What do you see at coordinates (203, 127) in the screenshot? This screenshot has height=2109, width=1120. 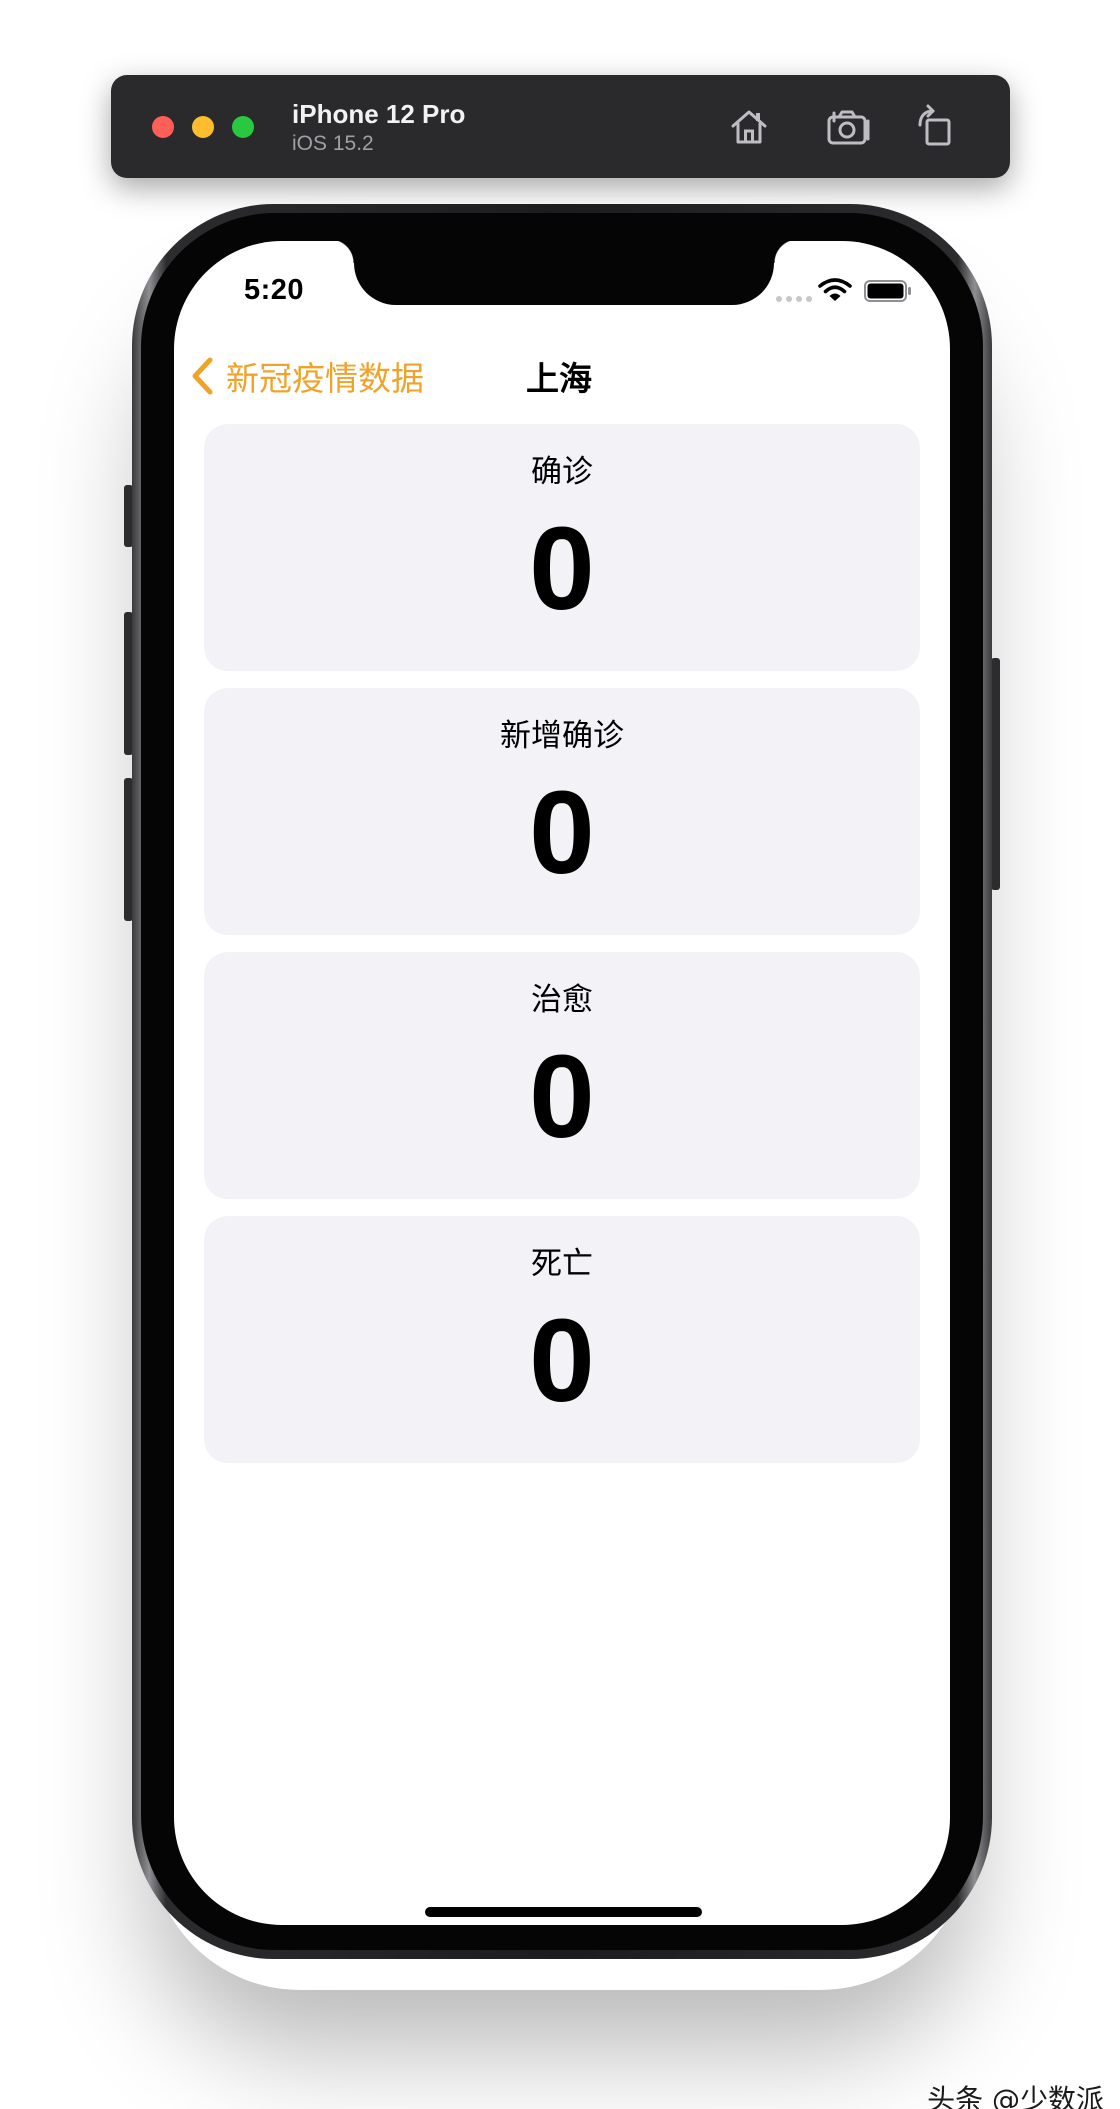 I see `minimize-window-button` at bounding box center [203, 127].